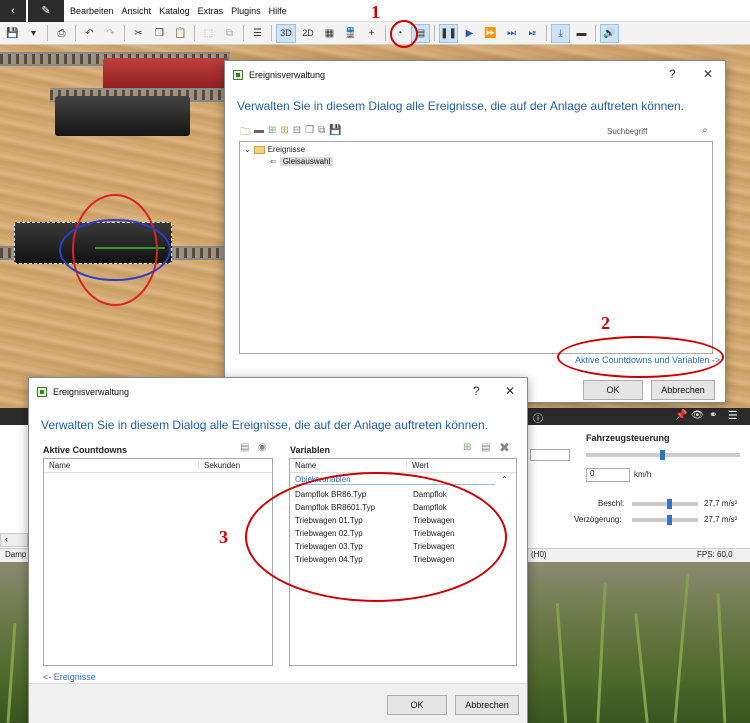  Describe the element at coordinates (247, 149) in the screenshot. I see `chevron-down-icon: ⌄` at that location.